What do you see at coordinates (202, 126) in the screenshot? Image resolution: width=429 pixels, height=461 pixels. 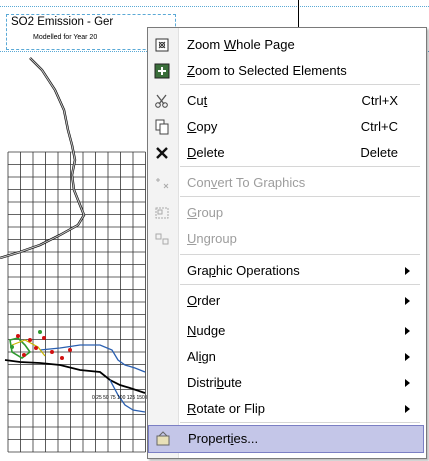 I see `menu-item-label: Copy` at bounding box center [202, 126].